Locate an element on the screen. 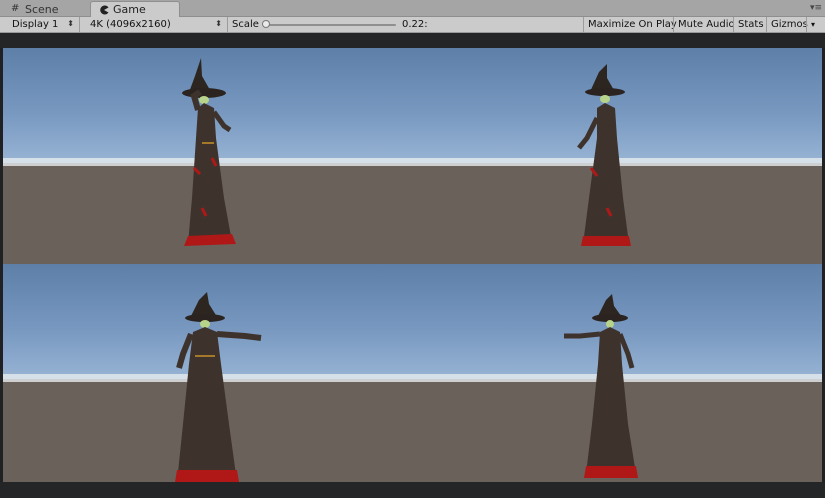 The image size is (825, 498). gizmos-toggle: Gizmos is located at coordinates (789, 24).